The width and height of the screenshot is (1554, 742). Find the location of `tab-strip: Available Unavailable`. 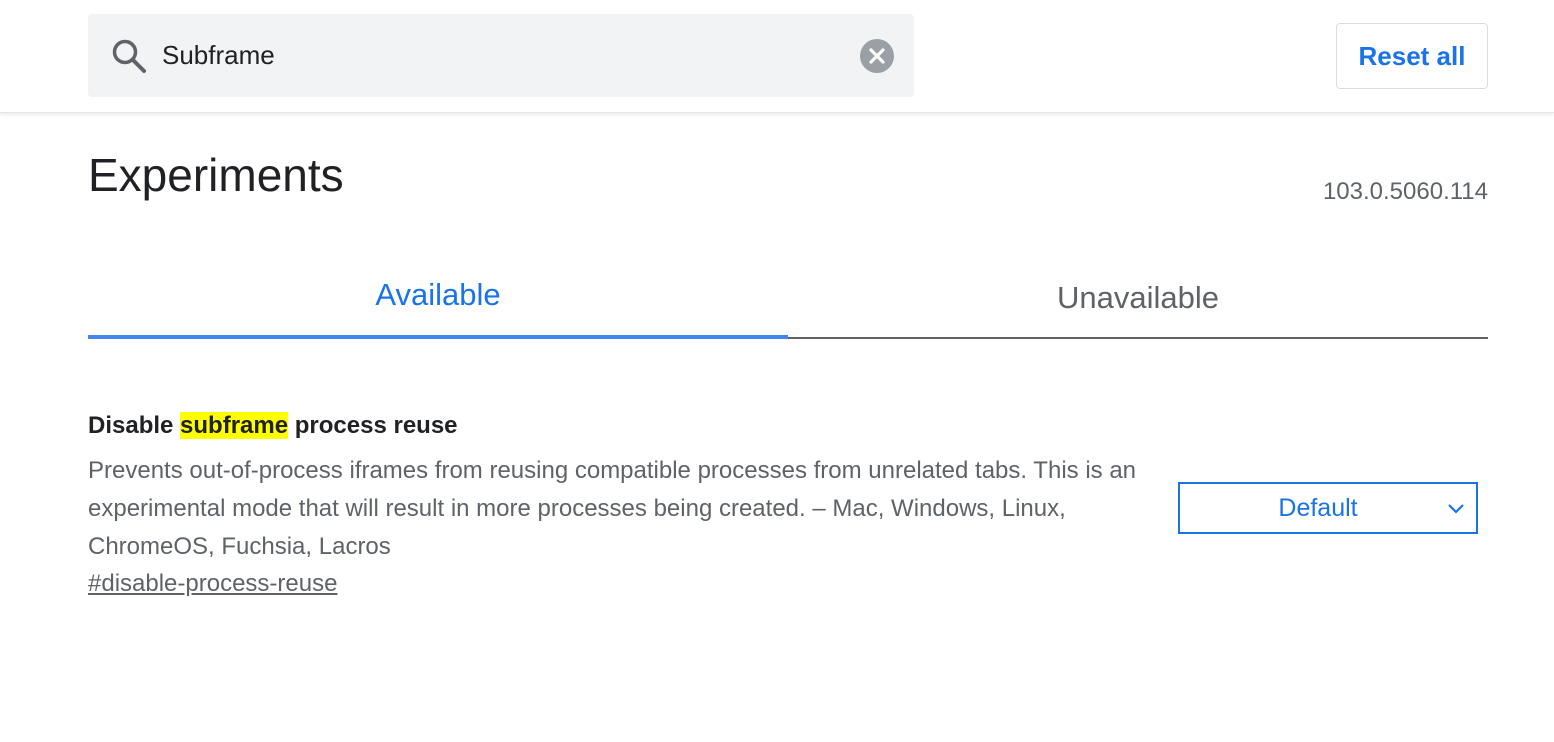

tab-strip: Available Unavailable is located at coordinates (788, 297).